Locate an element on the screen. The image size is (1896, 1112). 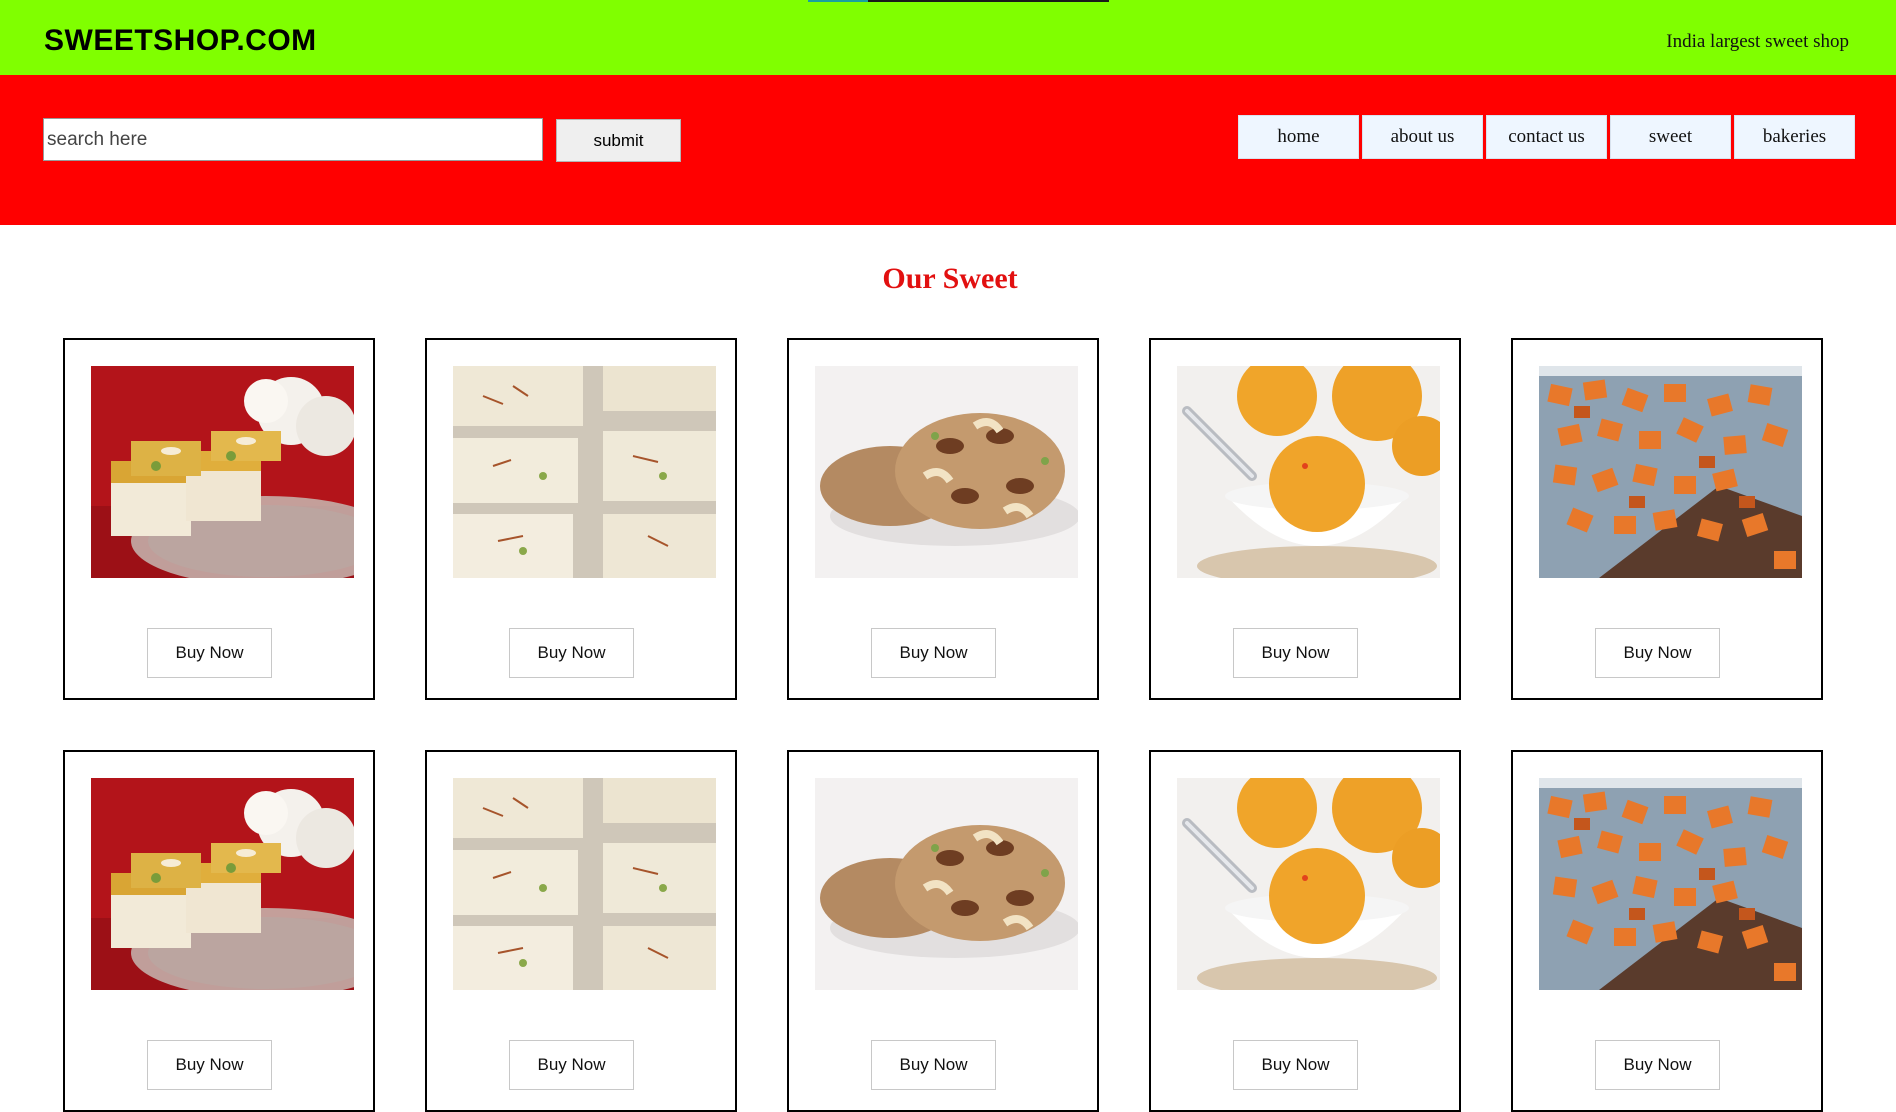
nav-item-bakeries: bakeries is located at coordinates (1794, 137).